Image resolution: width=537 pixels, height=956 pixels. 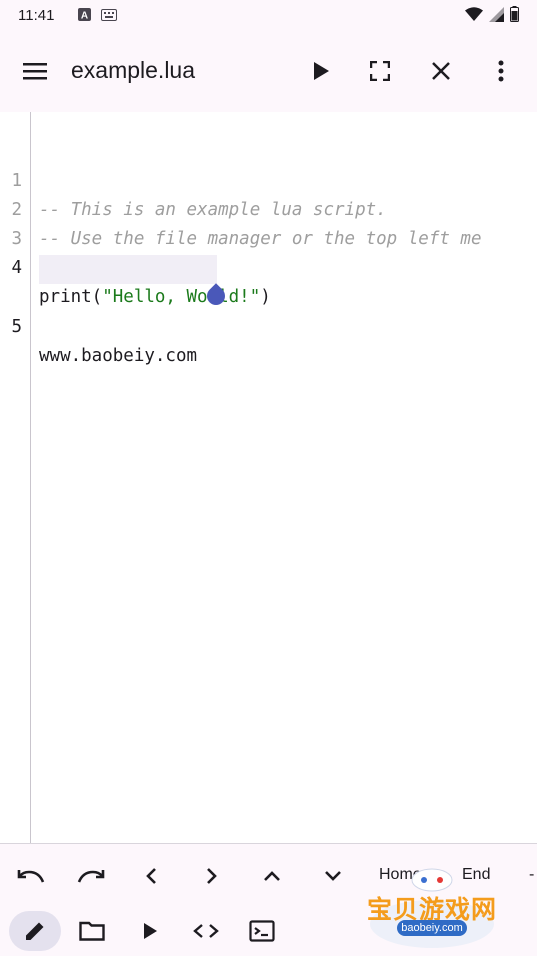 I want to click on code-line: 4 print("Hello, World!"), so click(x=268, y=266).